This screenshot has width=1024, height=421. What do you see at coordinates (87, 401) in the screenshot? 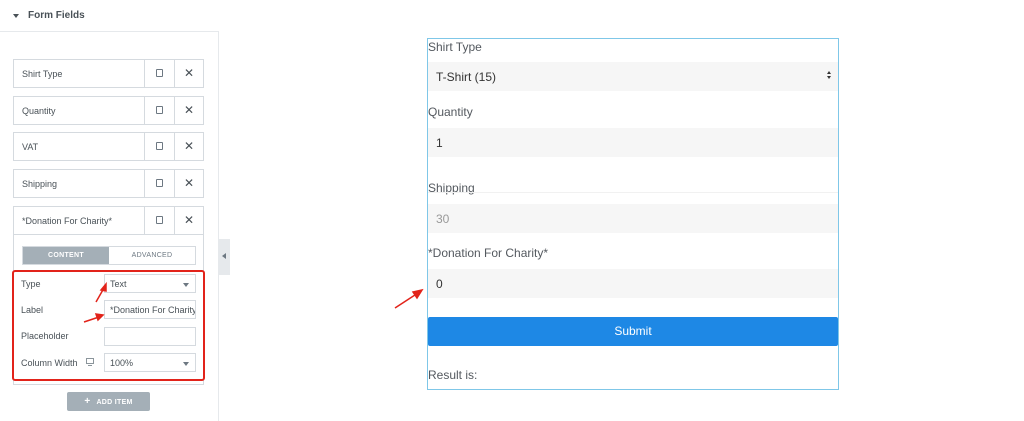
I see `plus-icon: +` at bounding box center [87, 401].